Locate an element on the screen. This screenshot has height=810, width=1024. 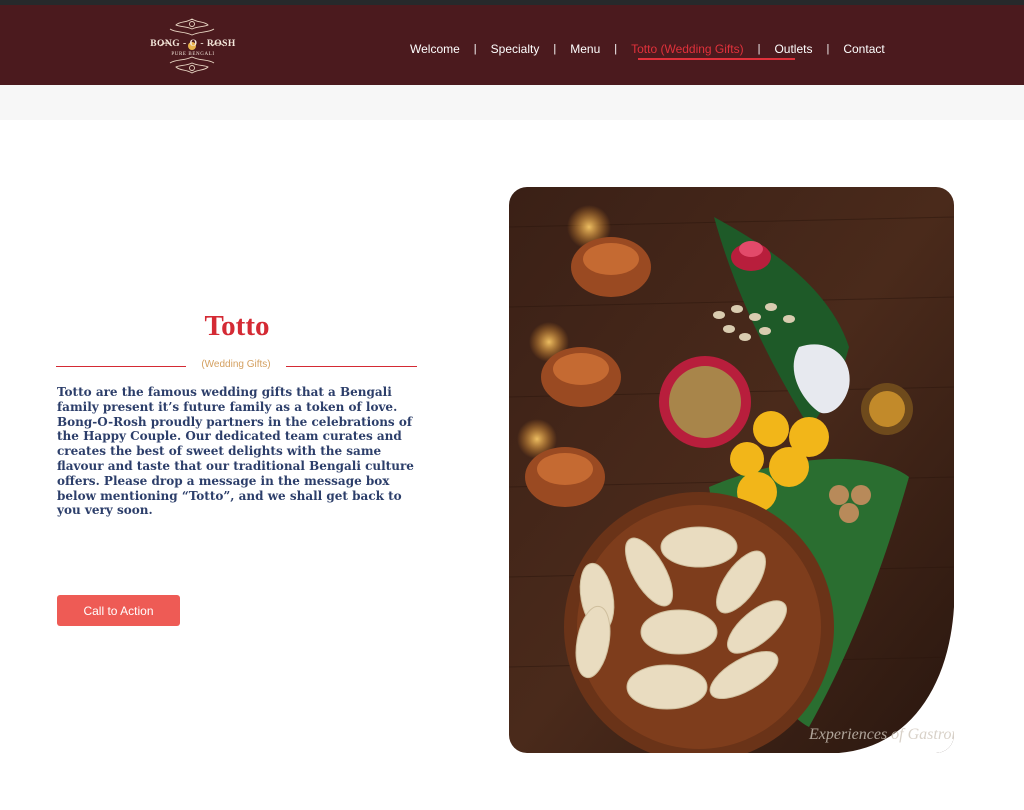
header-spacer-band is located at coordinates (512, 102).